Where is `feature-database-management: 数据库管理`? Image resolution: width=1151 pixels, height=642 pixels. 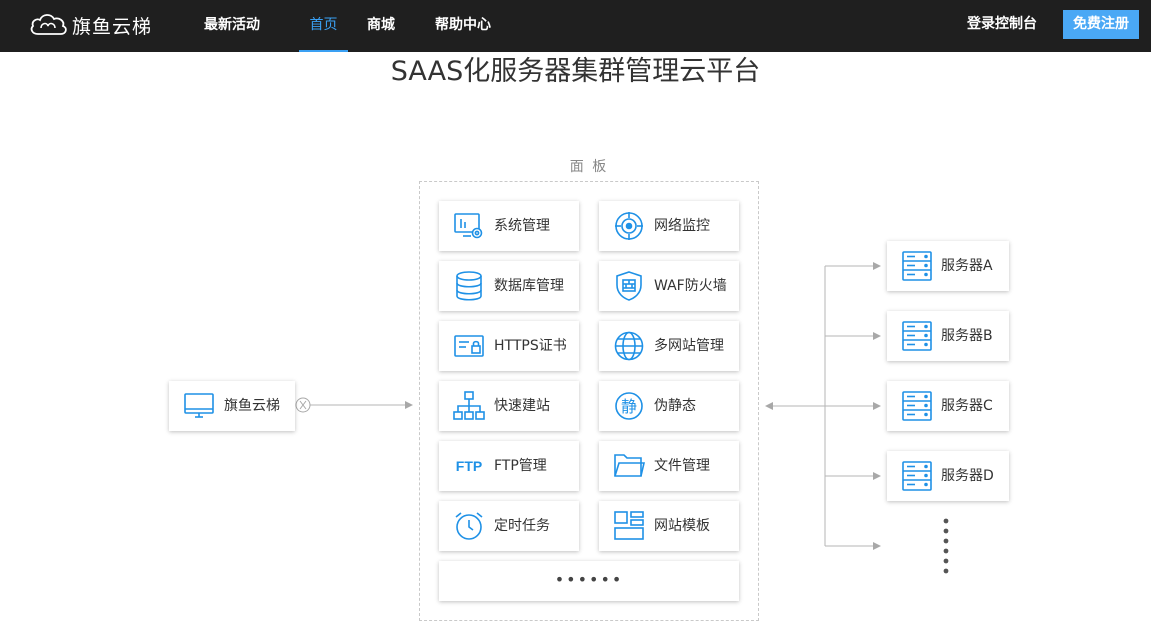 feature-database-management: 数据库管理 is located at coordinates (509, 286).